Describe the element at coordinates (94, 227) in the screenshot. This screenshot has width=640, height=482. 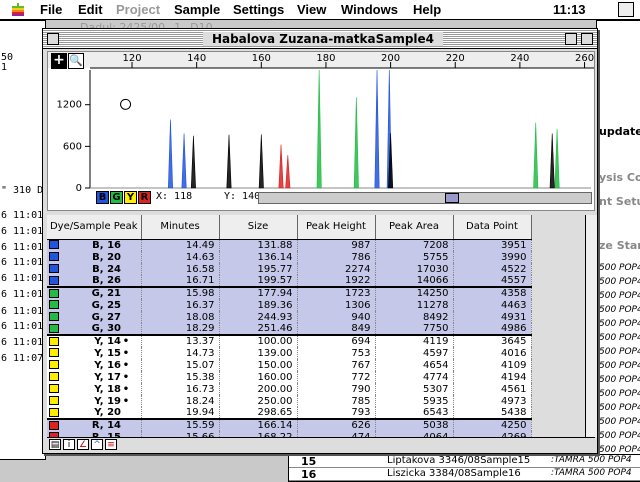
I see `col-dye-sample-peak: Dye/Sample Peak` at that location.